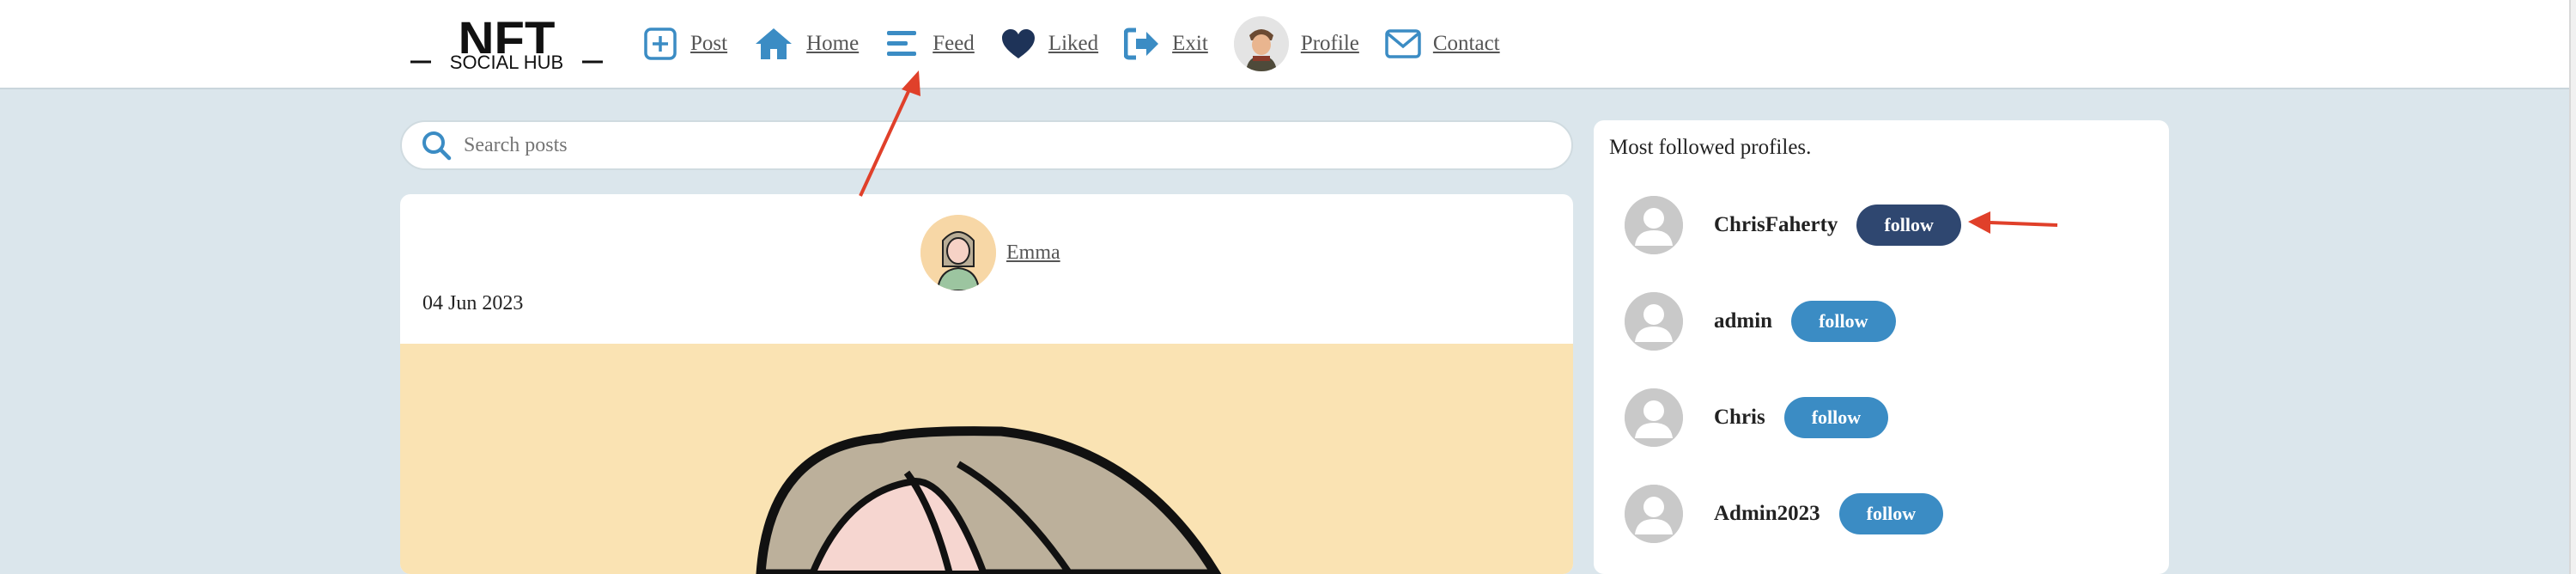 Image resolution: width=2576 pixels, height=574 pixels. Describe the element at coordinates (709, 43) in the screenshot. I see `nav-post-label: Post` at that location.